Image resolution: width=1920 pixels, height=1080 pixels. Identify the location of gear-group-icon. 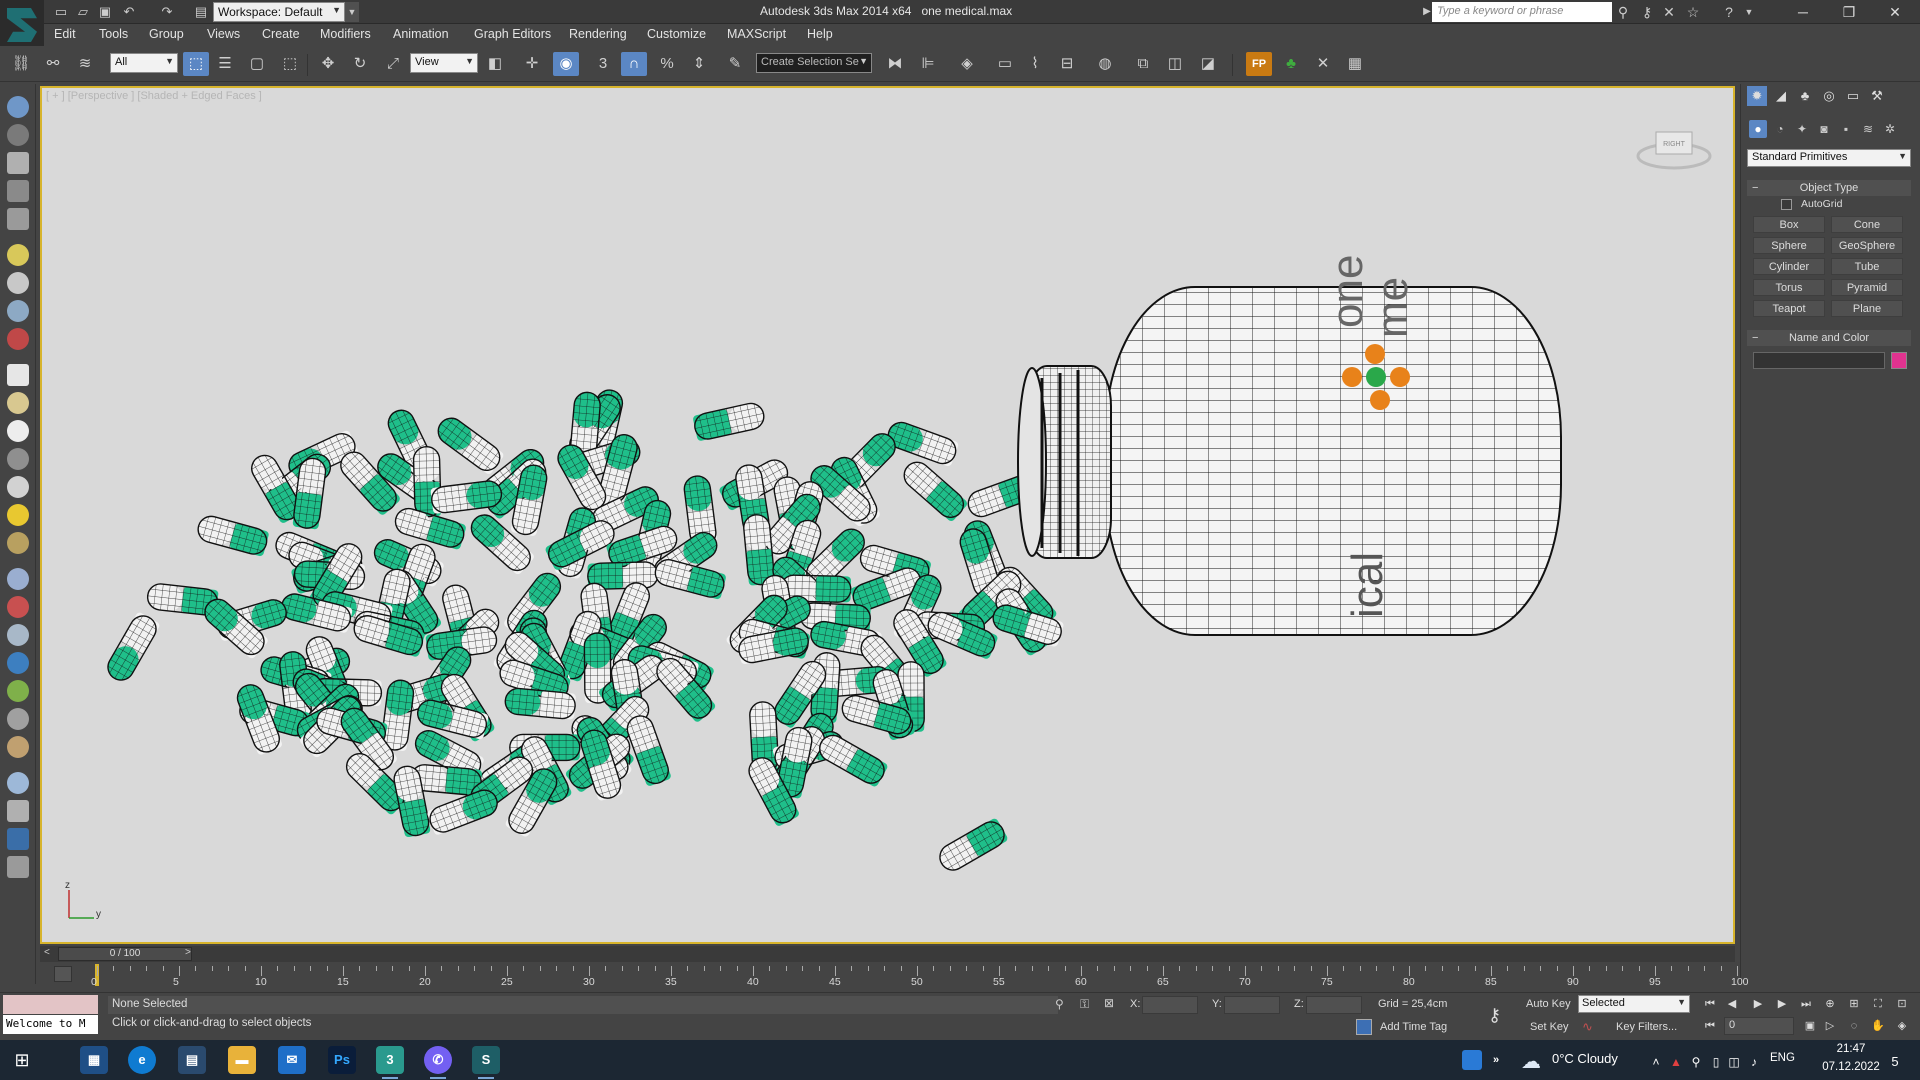
(18, 283).